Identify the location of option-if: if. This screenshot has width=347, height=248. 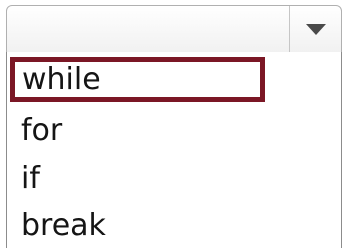
(25, 179).